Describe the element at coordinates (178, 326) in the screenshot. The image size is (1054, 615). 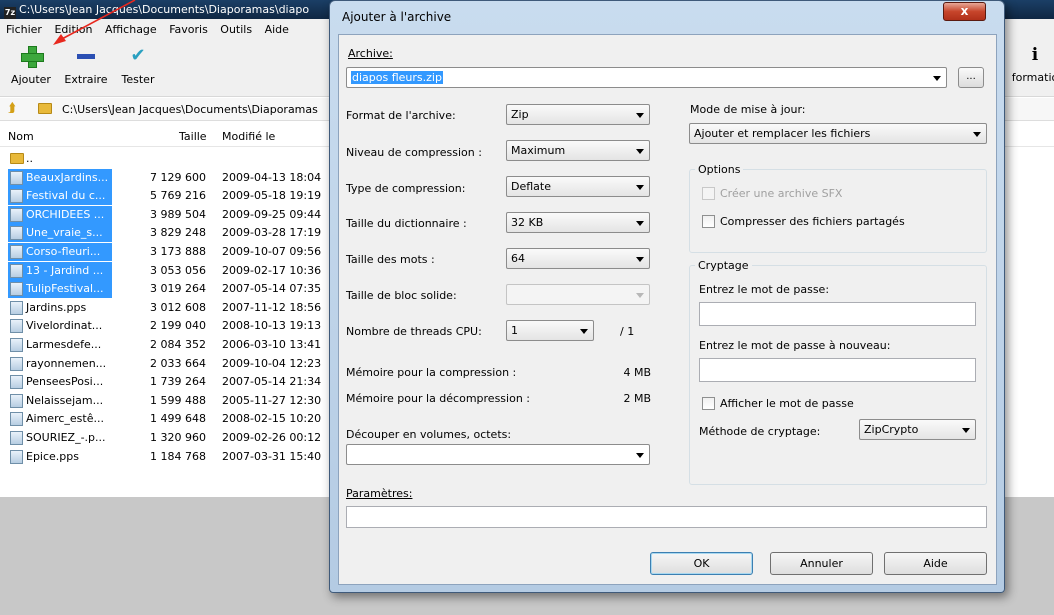
I see `file-size: 2 199 040` at that location.